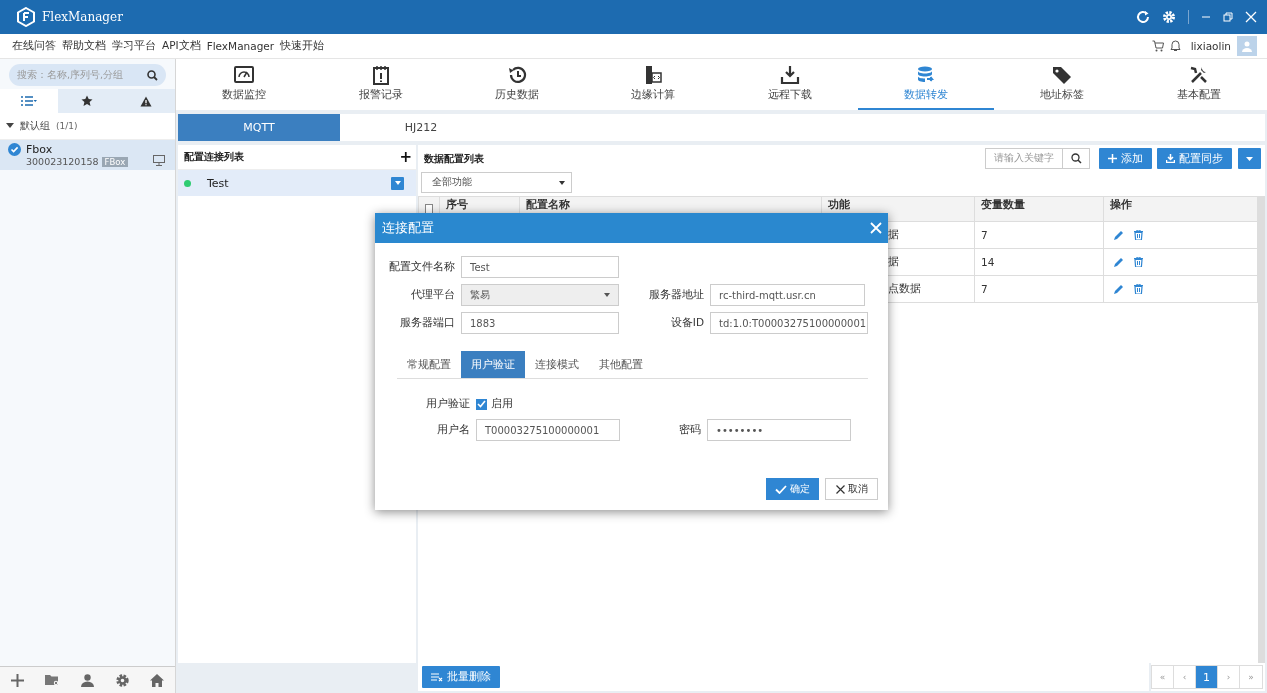 The height and width of the screenshot is (693, 1267). What do you see at coordinates (676, 295) in the screenshot?
I see `field-label: 服务器地址` at bounding box center [676, 295].